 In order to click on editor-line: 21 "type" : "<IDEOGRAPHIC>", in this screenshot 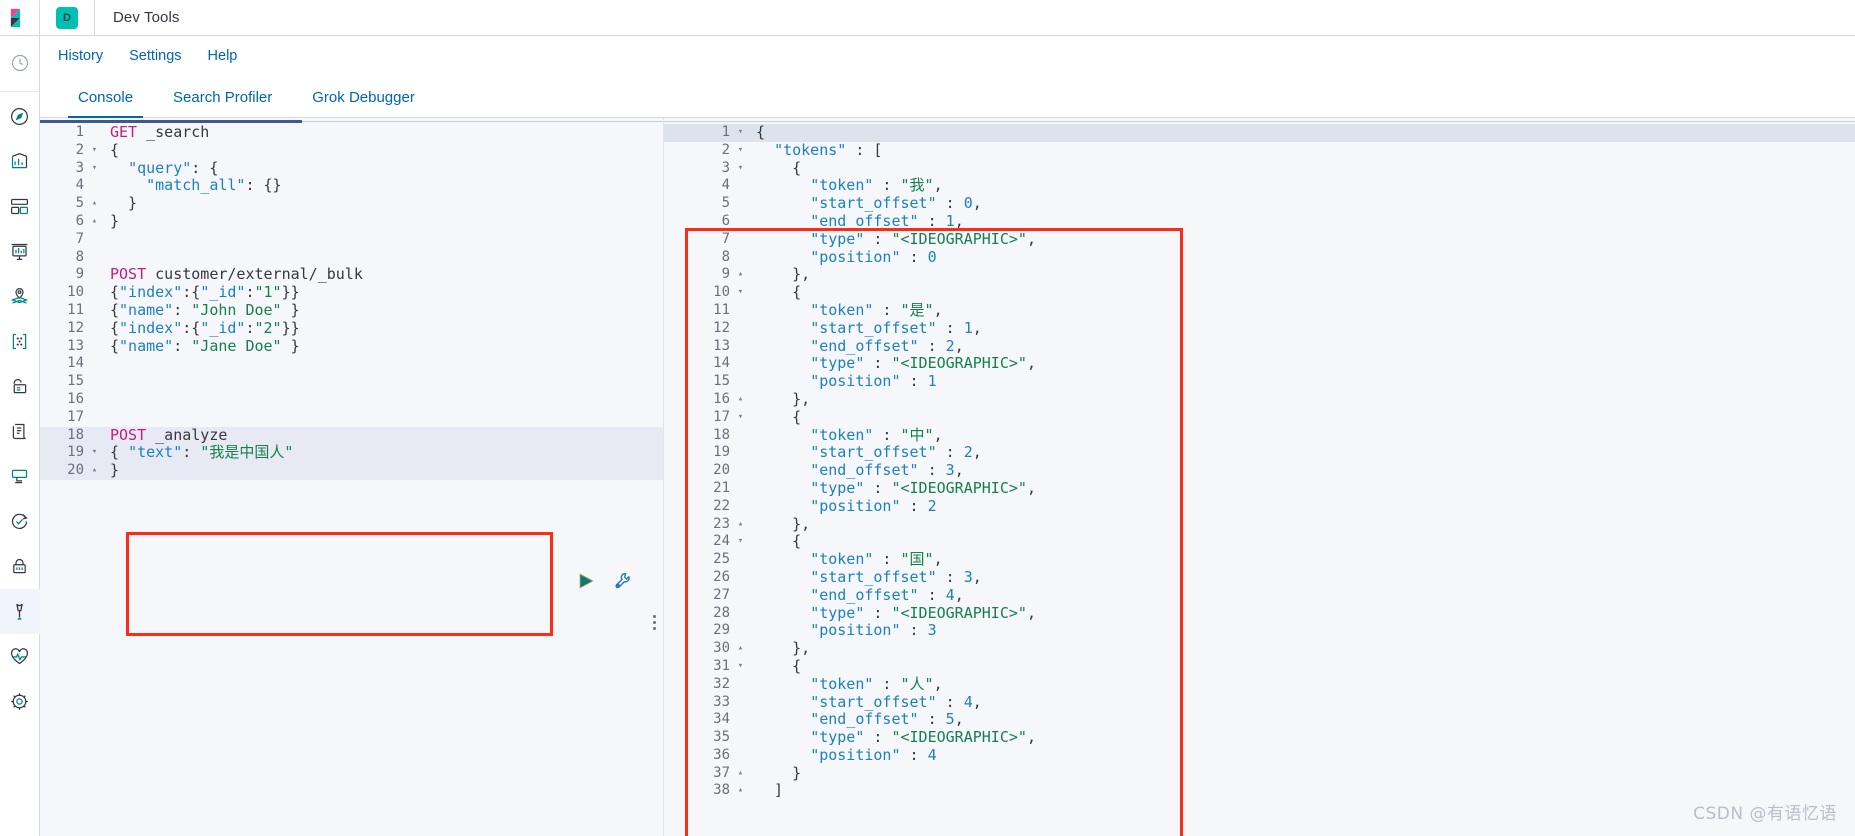, I will do `click(1259, 488)`.